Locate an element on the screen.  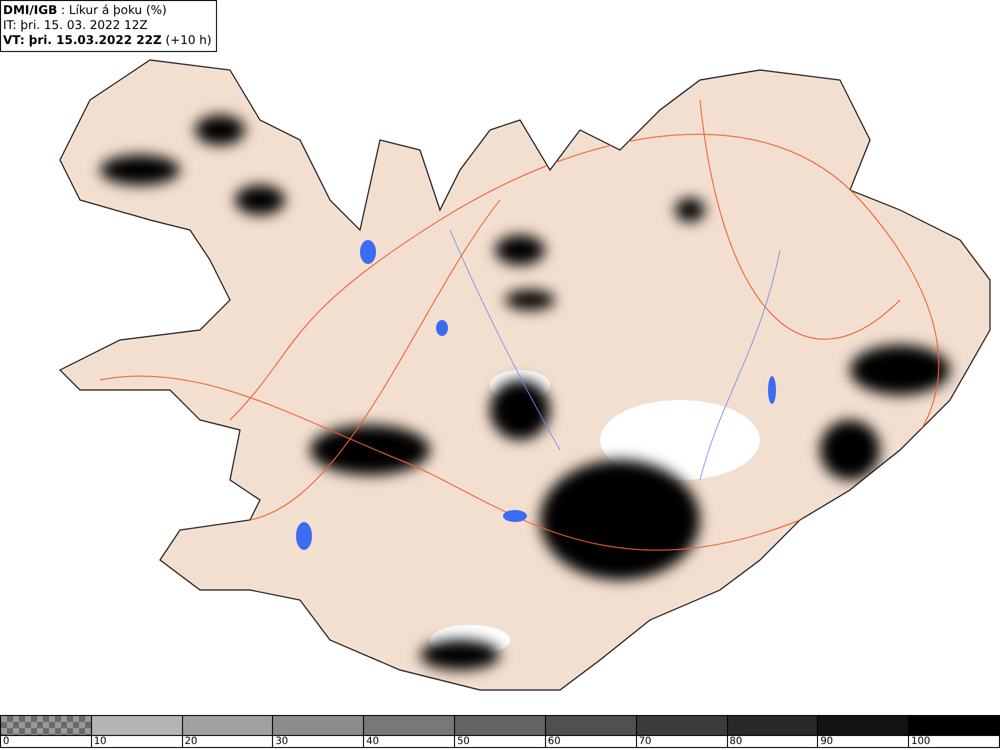
legend-label: 20 is located at coordinates (191, 741).